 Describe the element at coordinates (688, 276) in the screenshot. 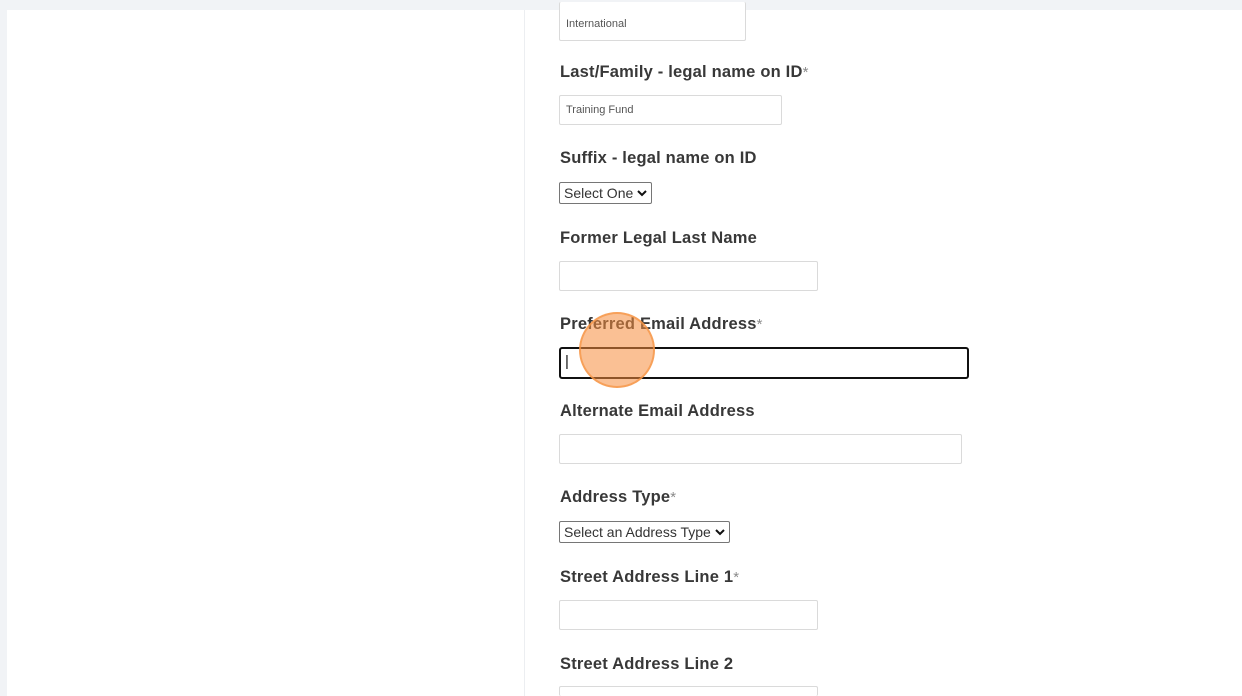

I see `former-last-name-input` at that location.